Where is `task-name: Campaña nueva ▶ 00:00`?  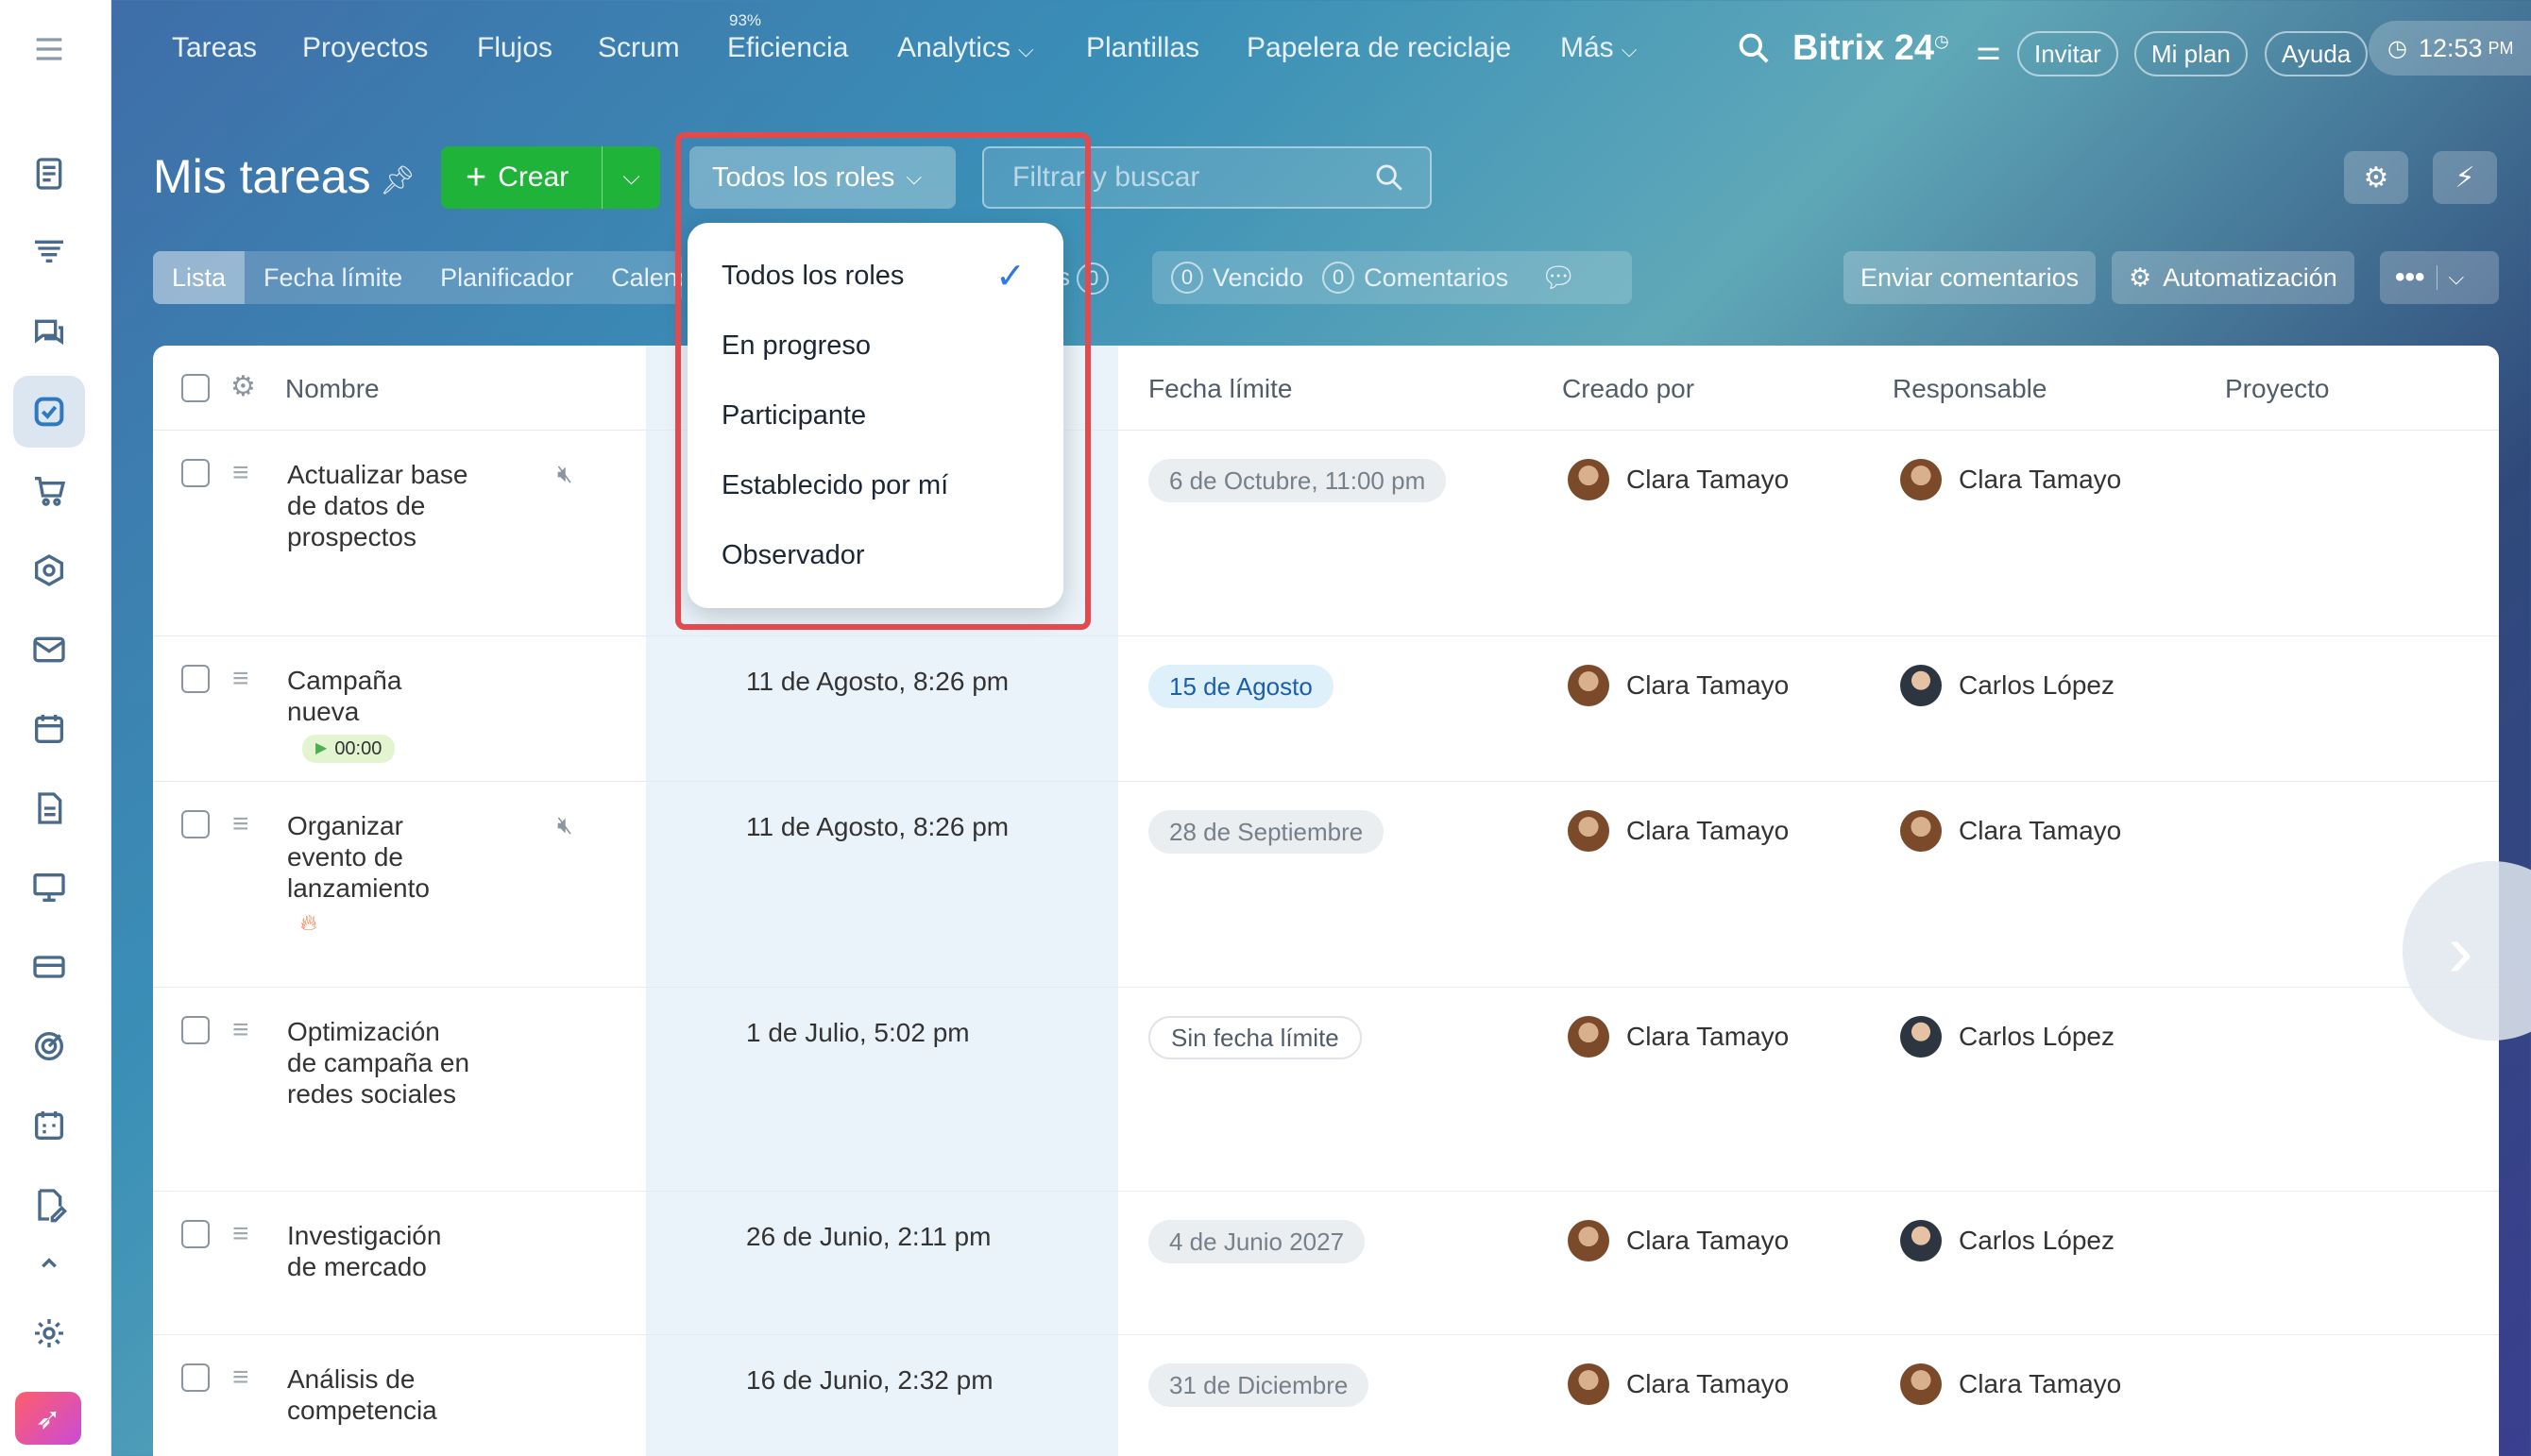
task-name: Campaña nueva ▶ 00:00 is located at coordinates (358, 714).